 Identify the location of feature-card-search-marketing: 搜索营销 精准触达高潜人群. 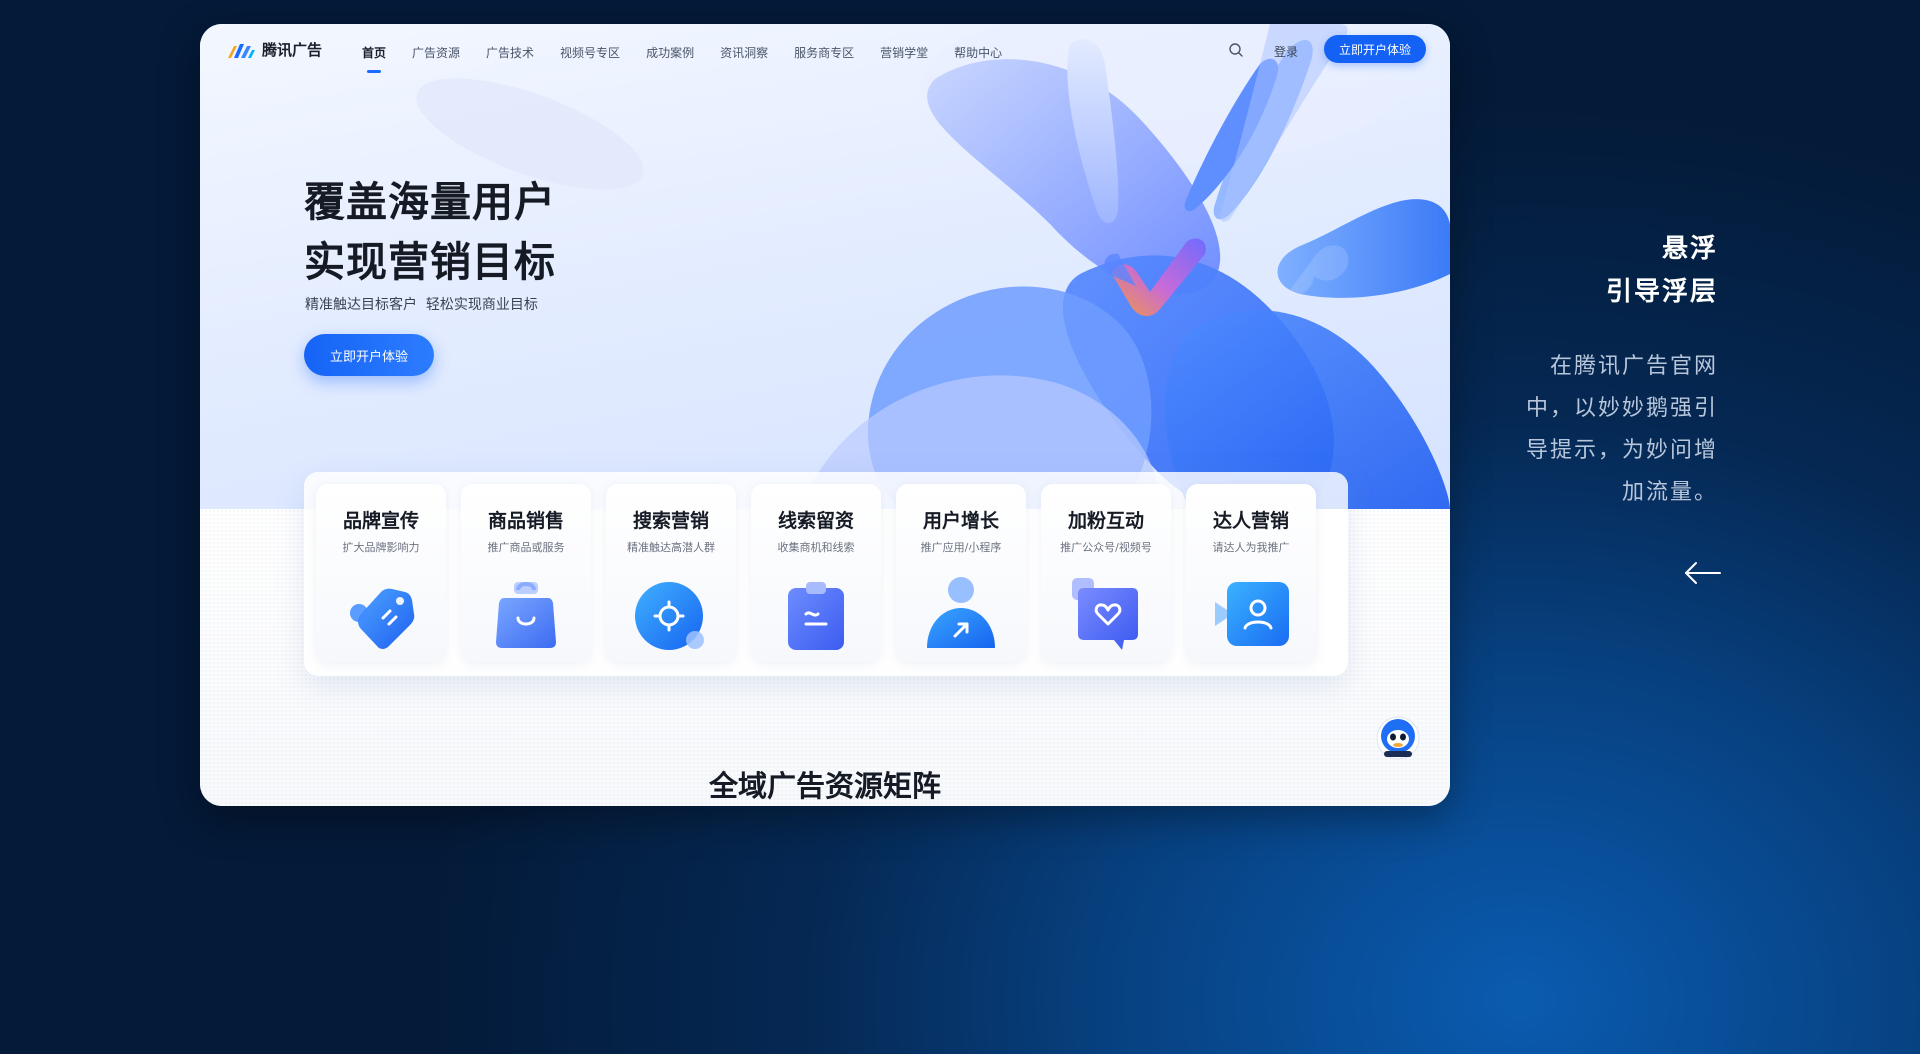
(671, 573).